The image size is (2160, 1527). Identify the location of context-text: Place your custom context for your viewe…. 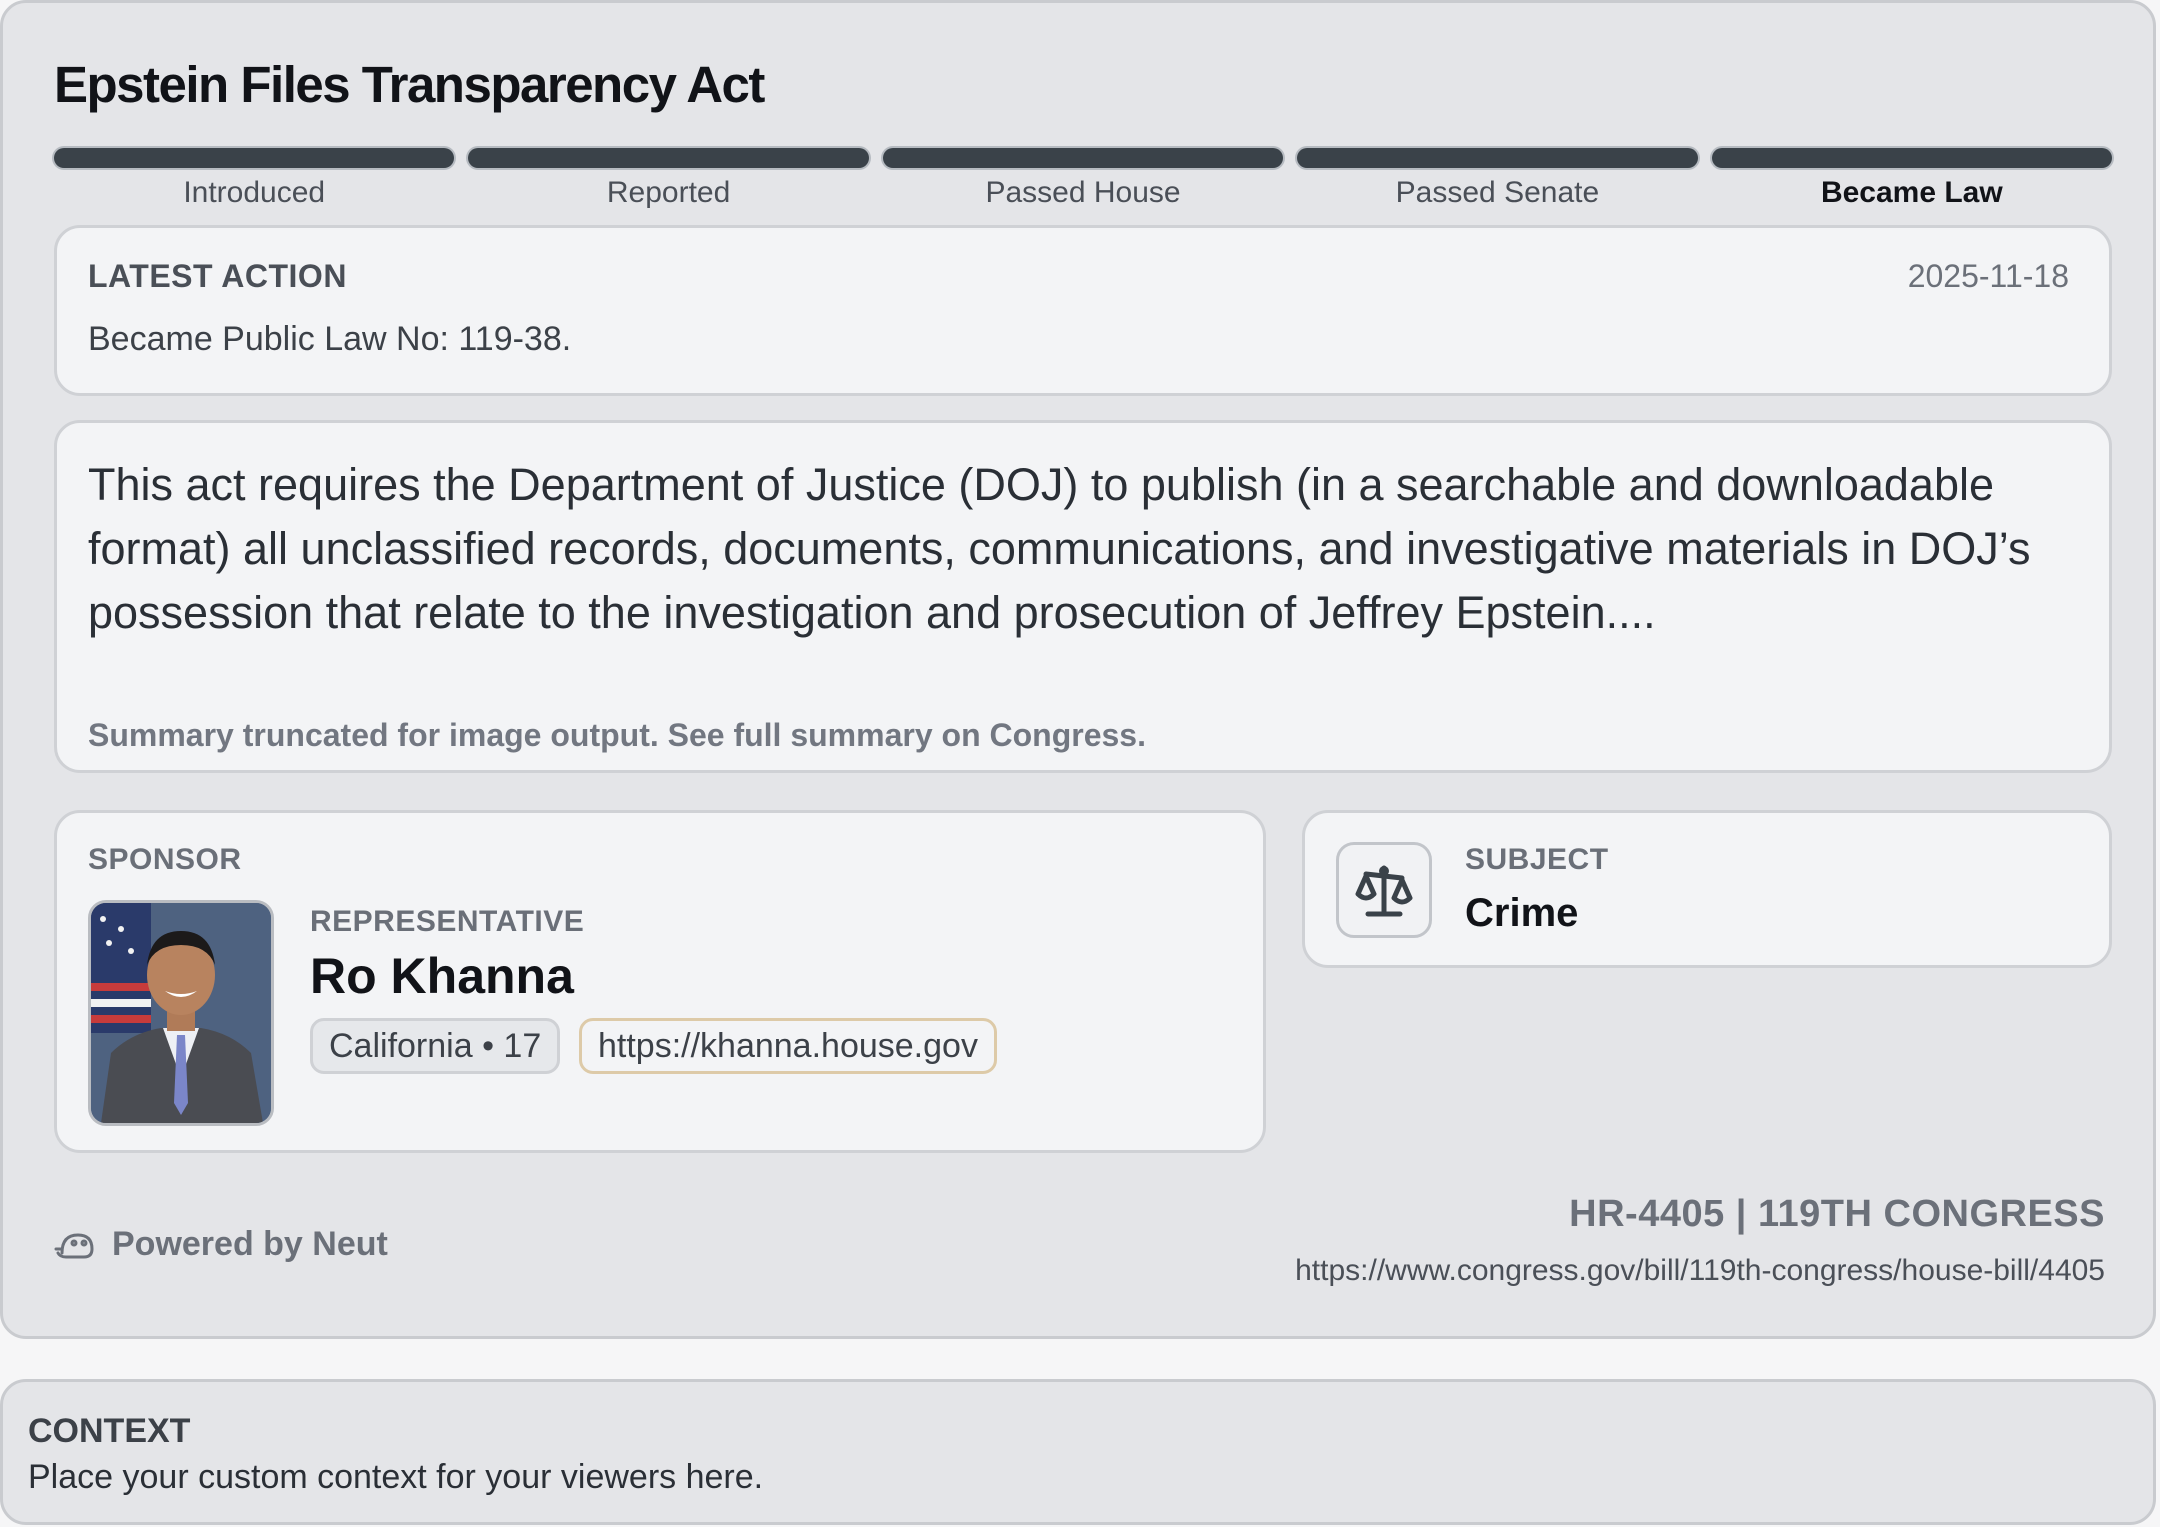
(396, 1477).